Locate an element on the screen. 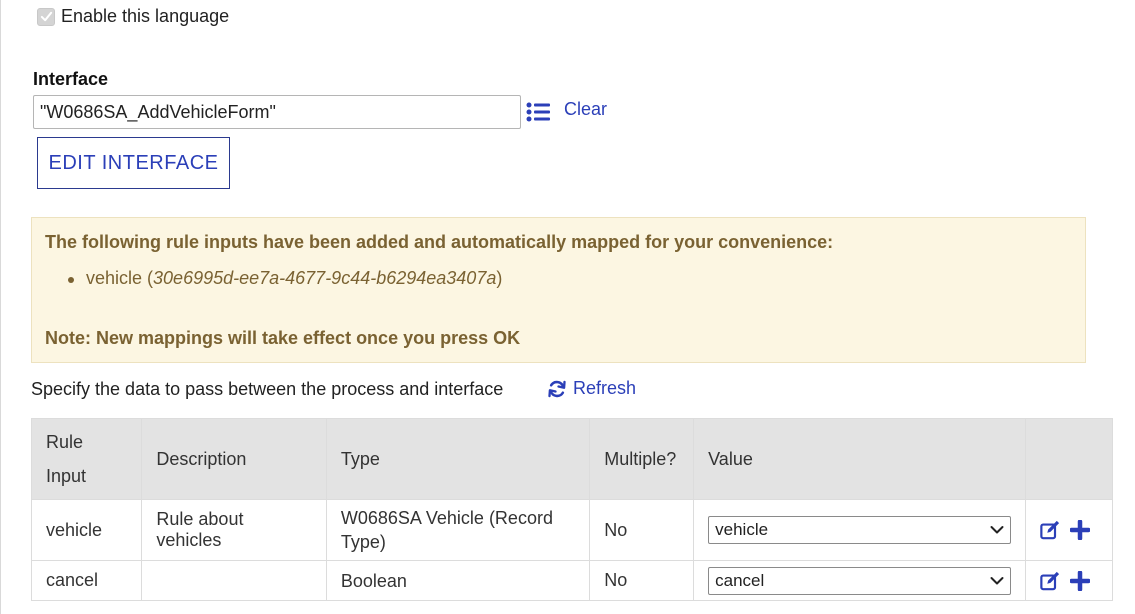 This screenshot has width=1135, height=614. enable-language-checkbox is located at coordinates (46, 16).